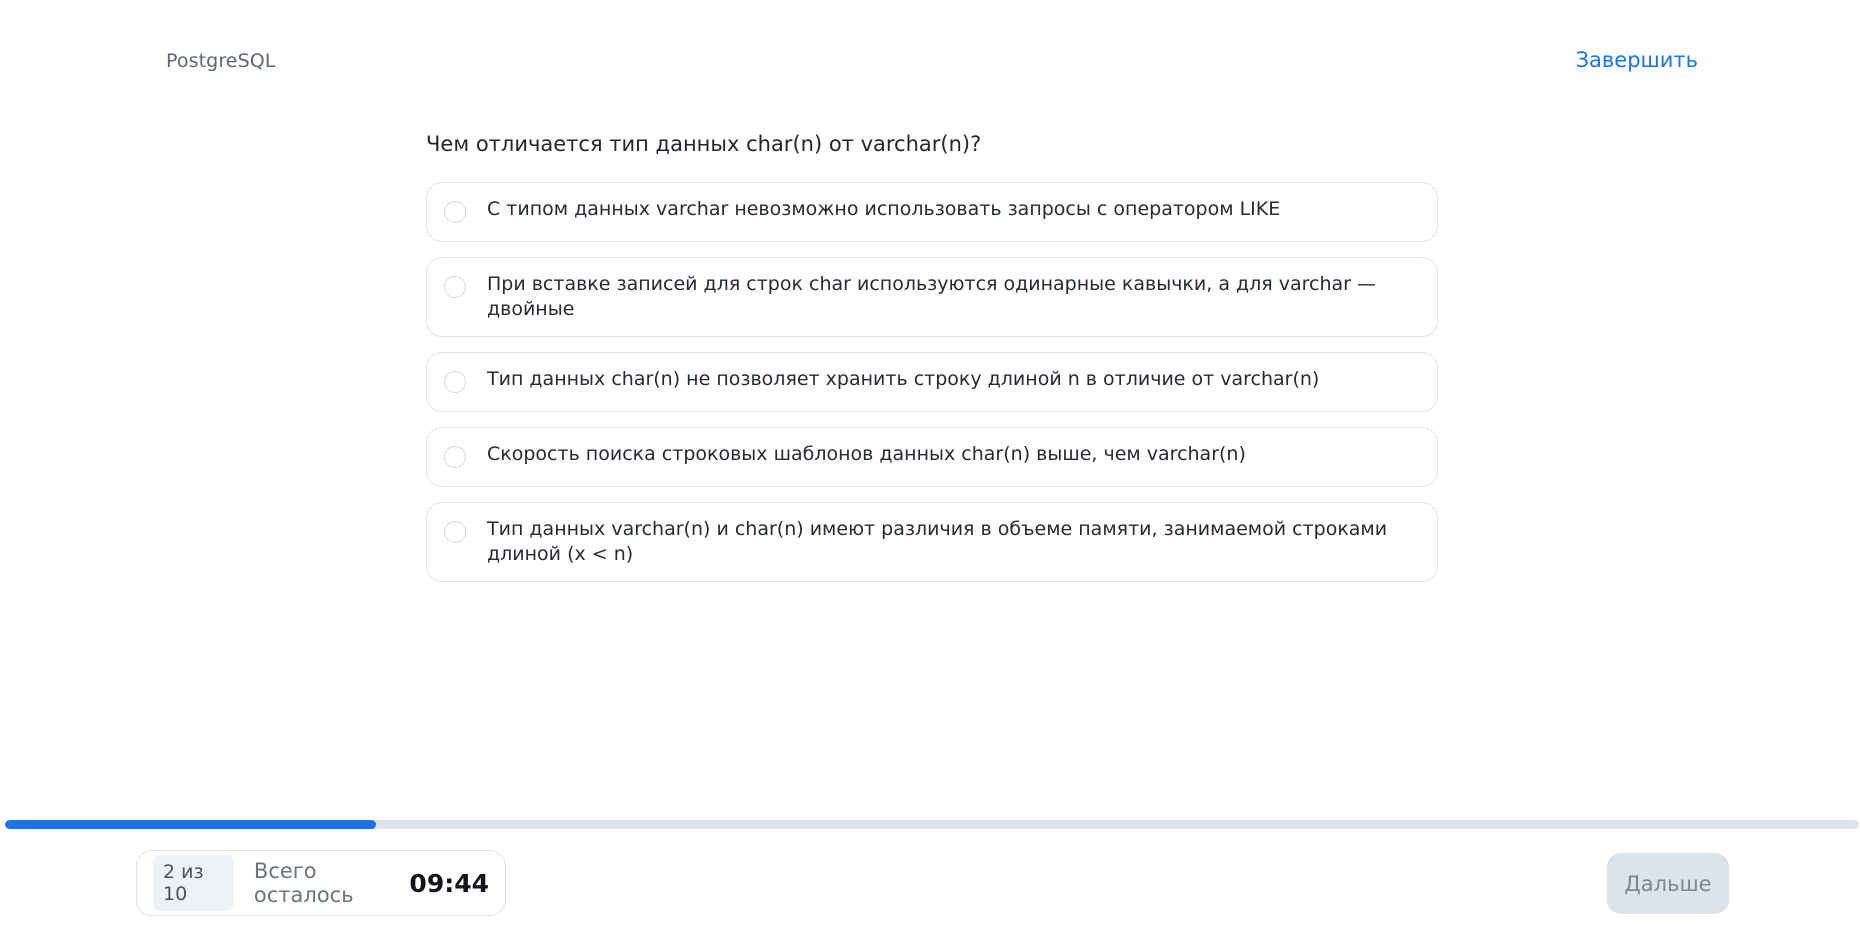  I want to click on quiz-status: 2 из 10 Всего осталось 09:44, so click(321, 883).